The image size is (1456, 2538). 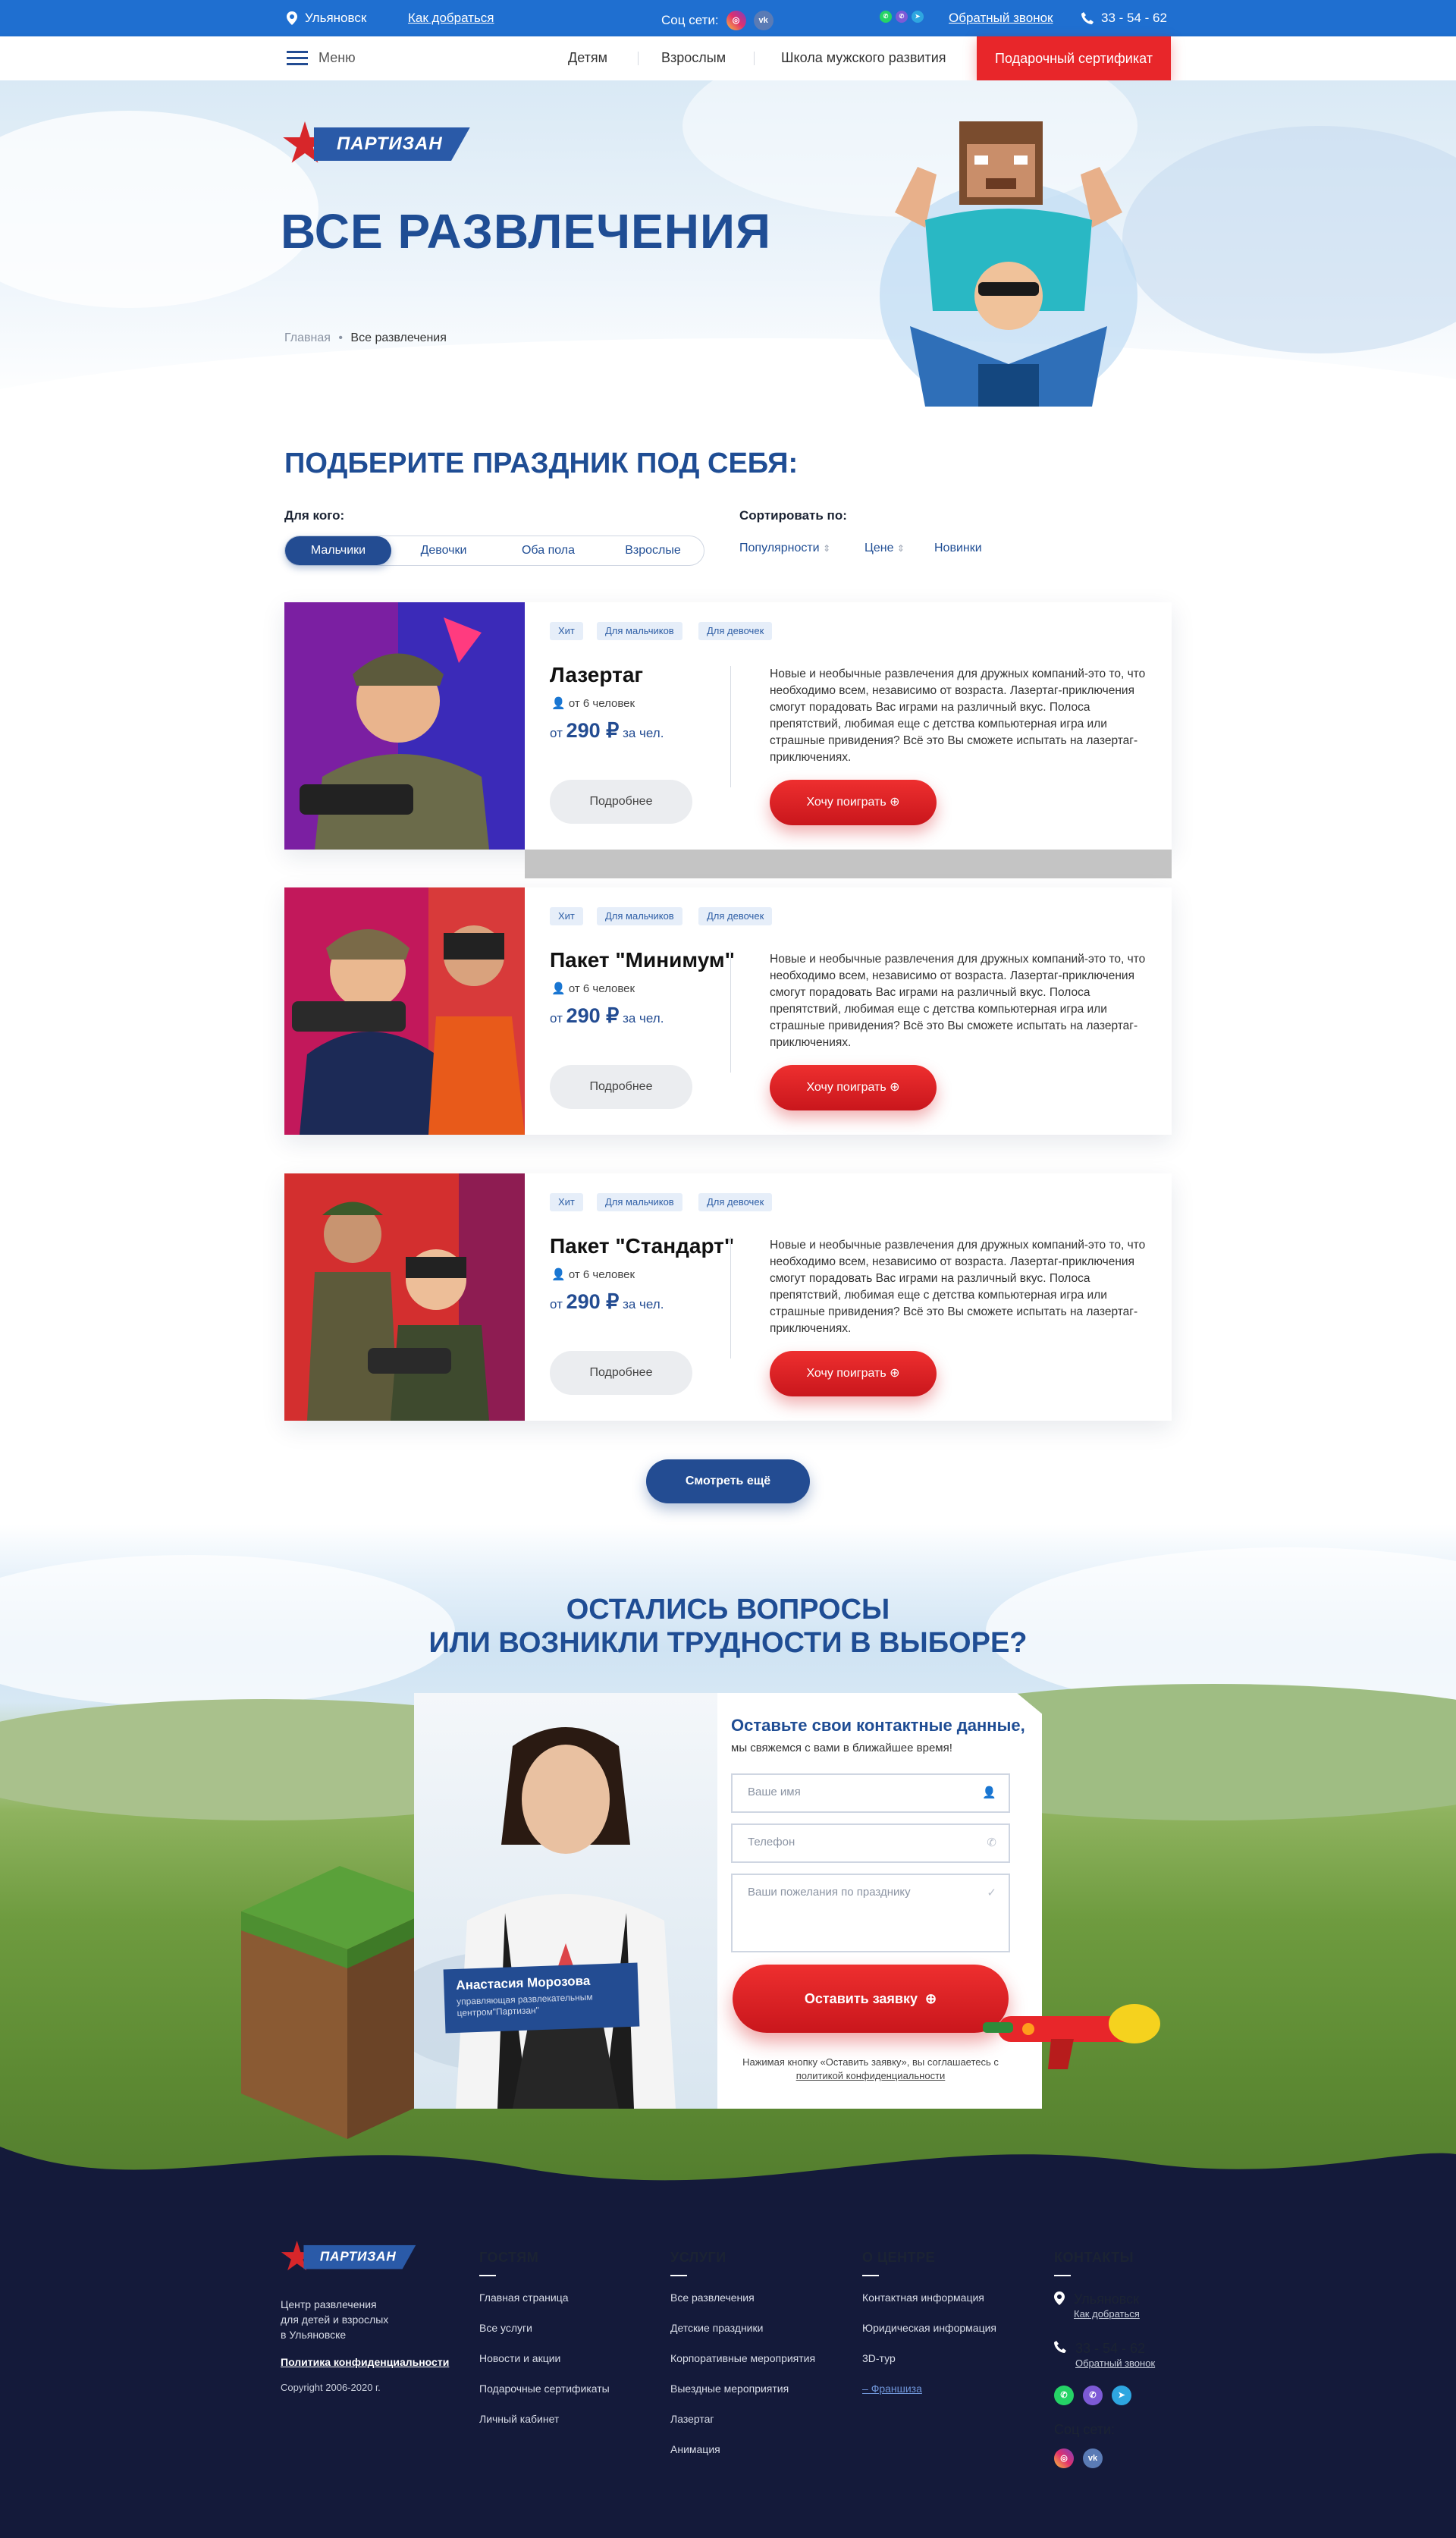 I want to click on wishes-field: Ваши пожелания по празднику ✓, so click(x=870, y=1913).